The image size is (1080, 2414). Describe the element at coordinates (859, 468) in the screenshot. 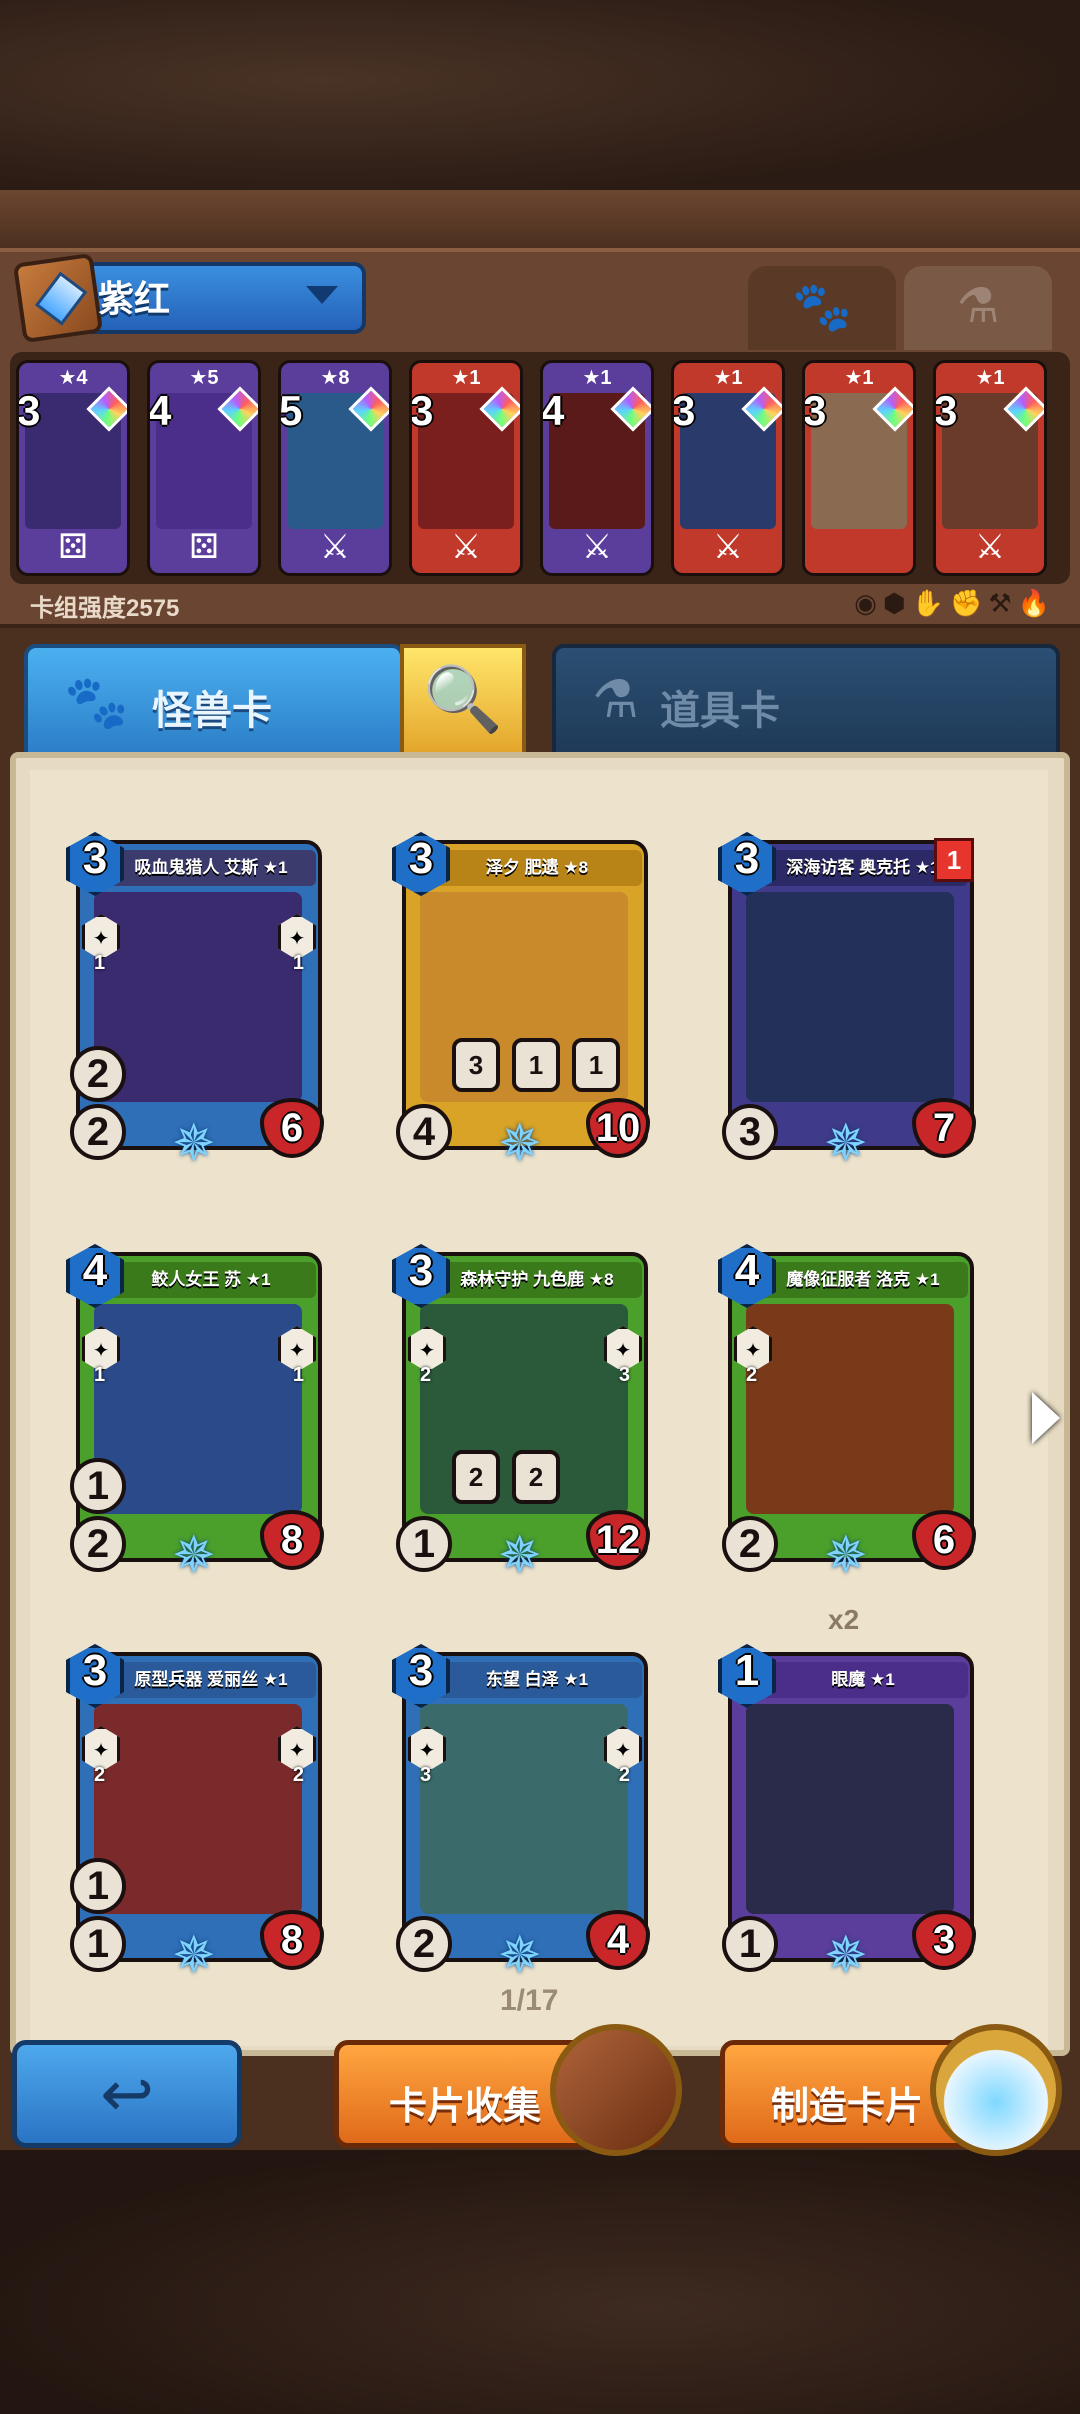

I see `deck-slot-card: ★1 3` at that location.